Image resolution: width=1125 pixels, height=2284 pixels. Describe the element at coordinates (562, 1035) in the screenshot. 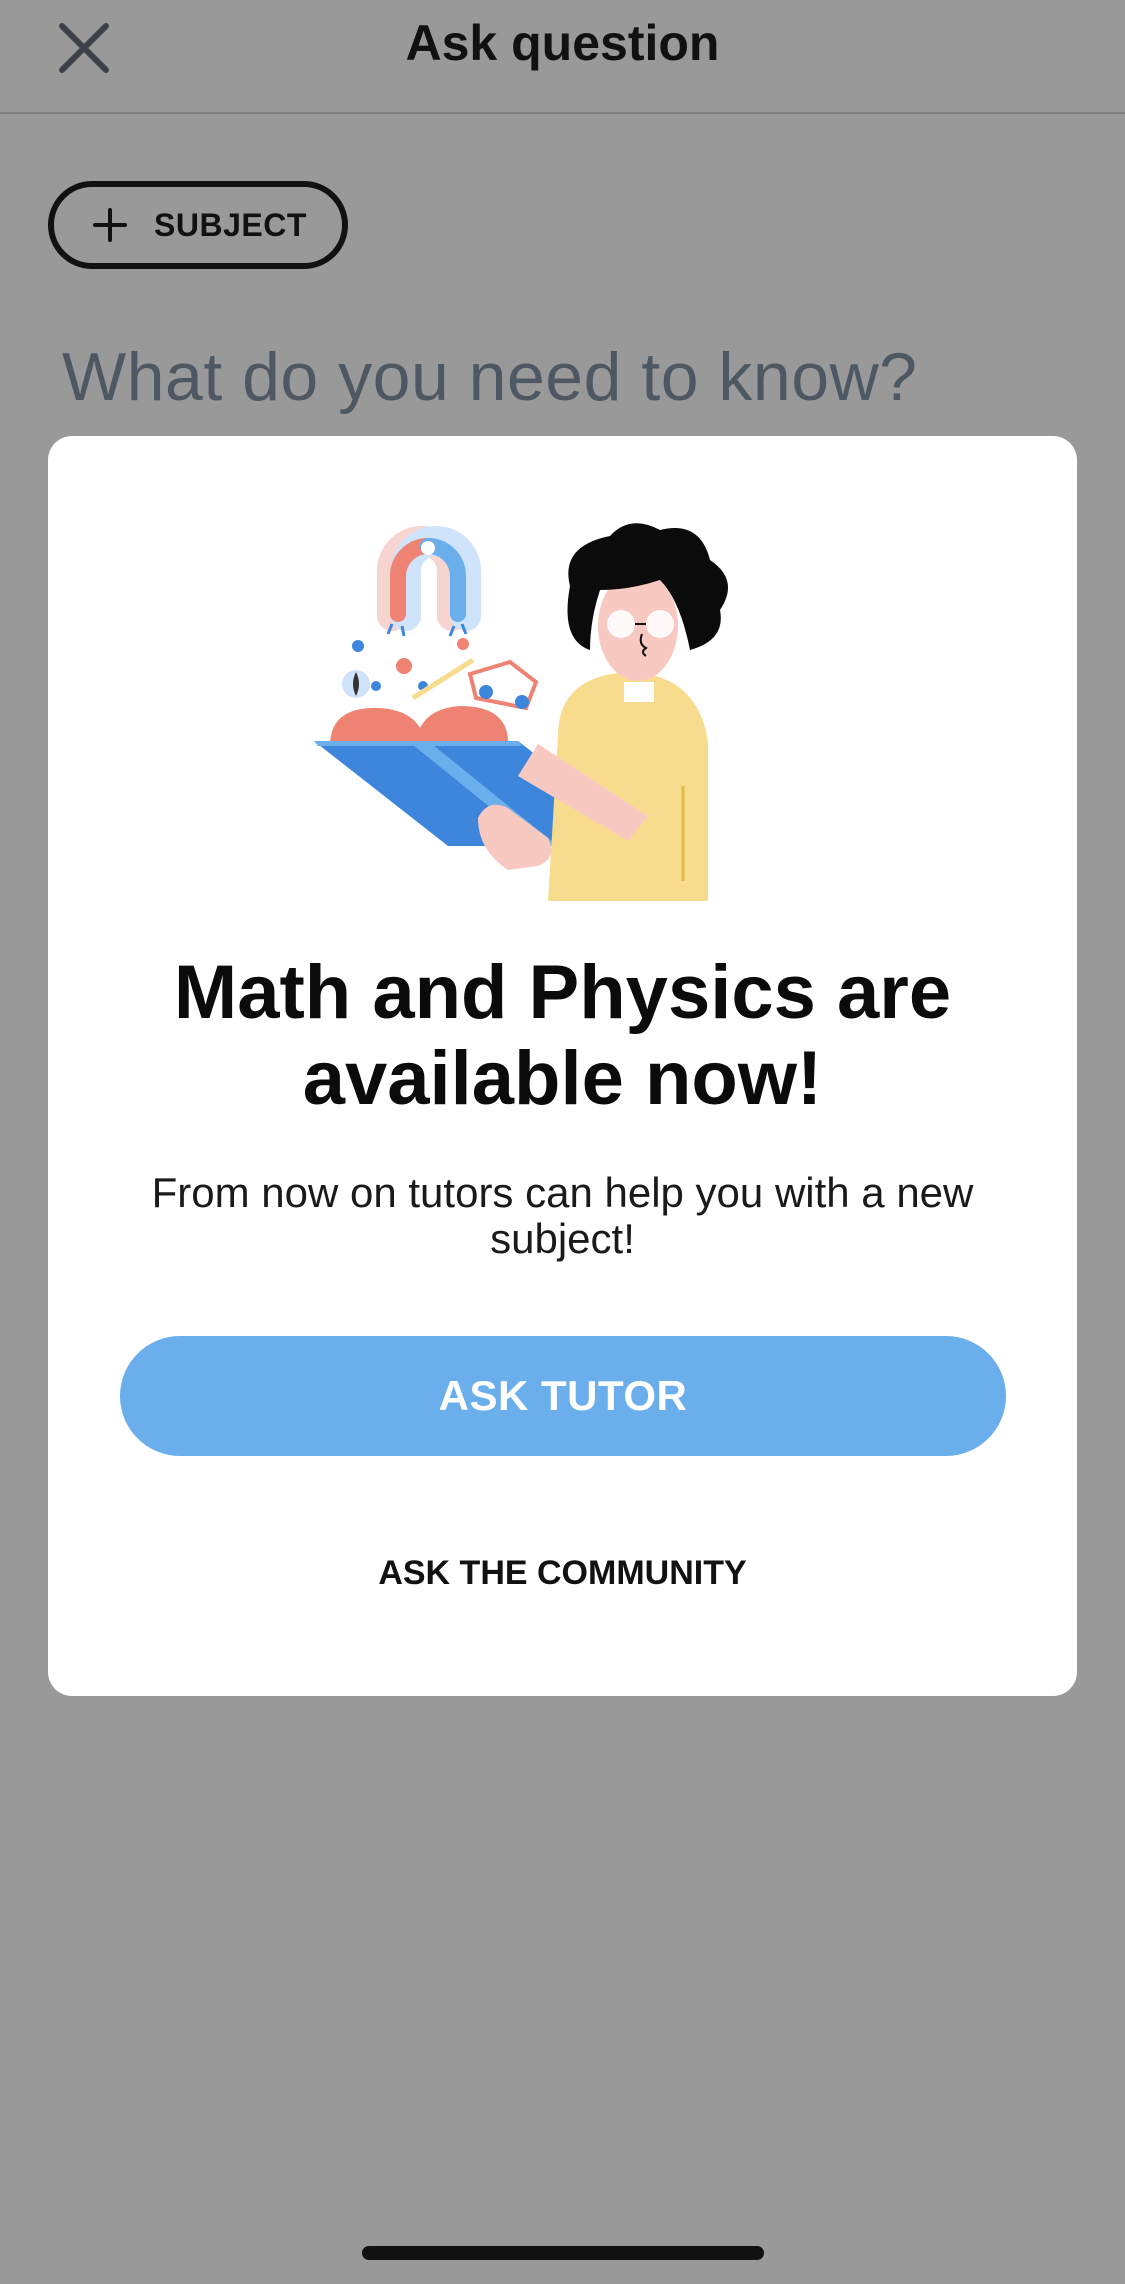

I see `dialog-title: Math and Physics are available now!` at that location.